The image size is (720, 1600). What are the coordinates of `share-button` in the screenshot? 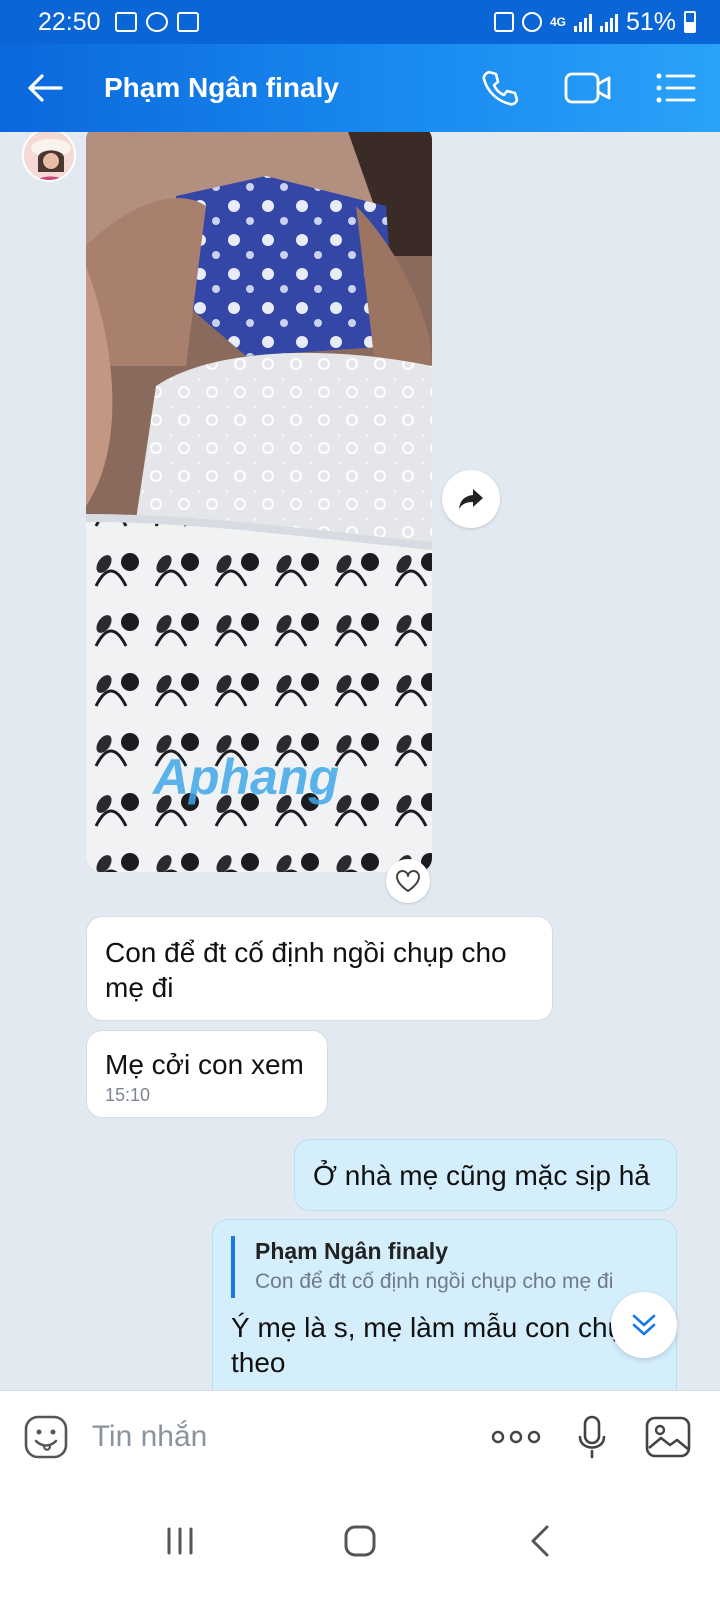 It's located at (471, 499).